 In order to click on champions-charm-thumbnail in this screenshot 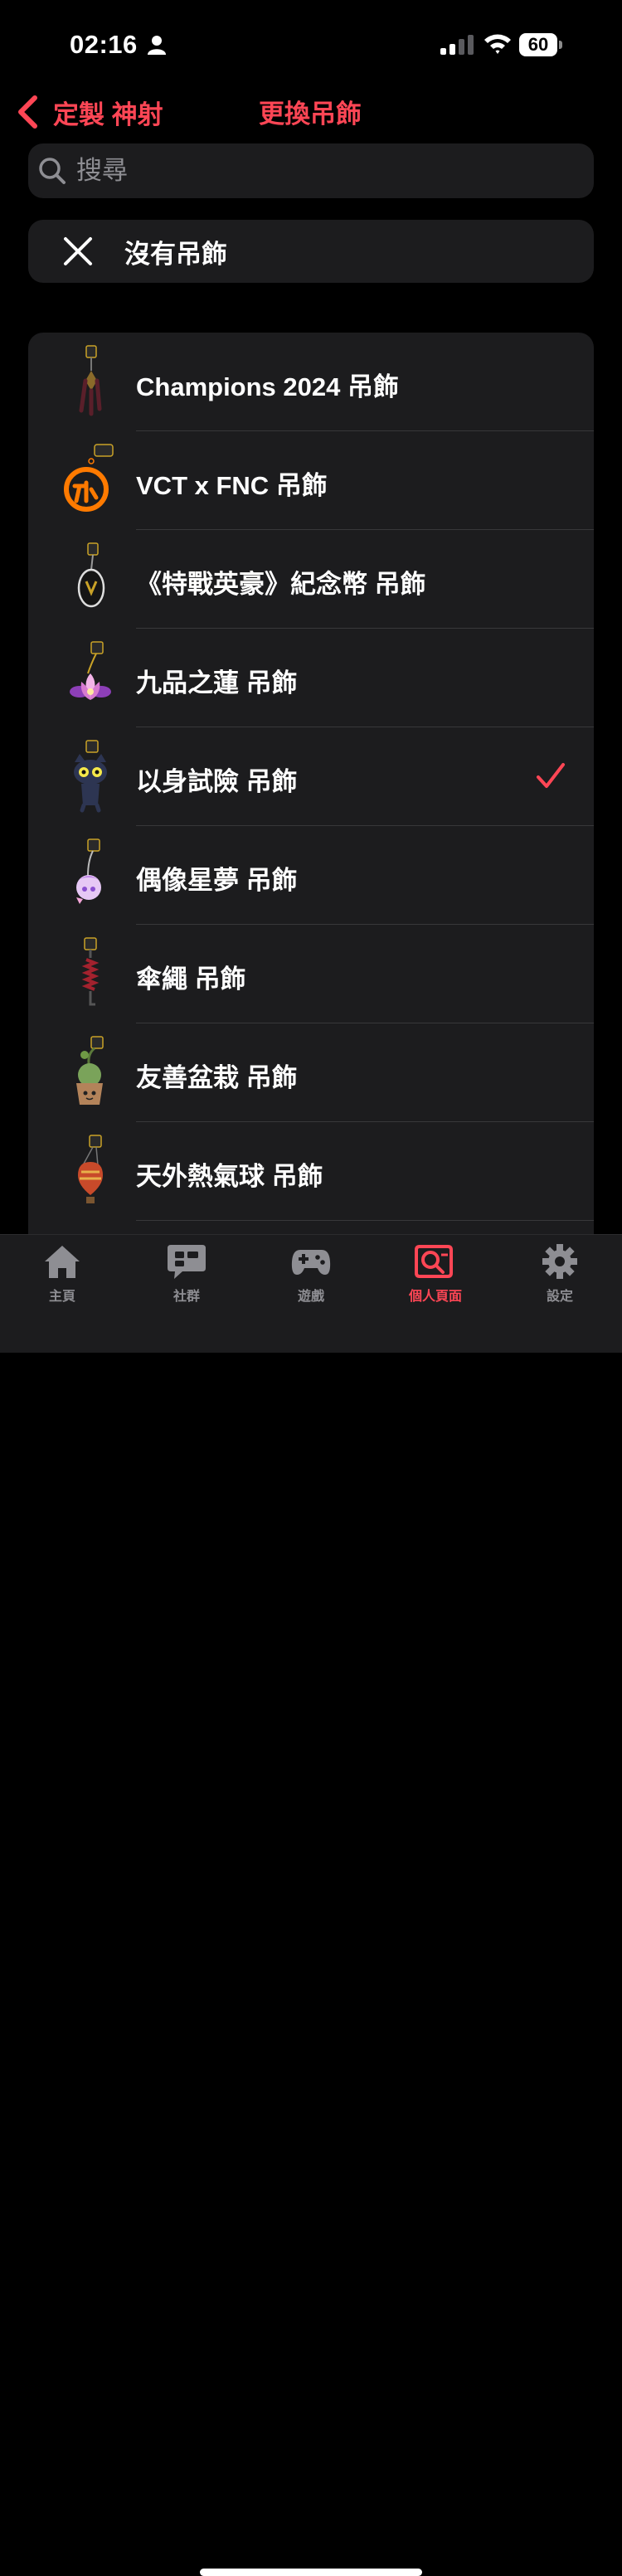, I will do `click(90, 380)`.